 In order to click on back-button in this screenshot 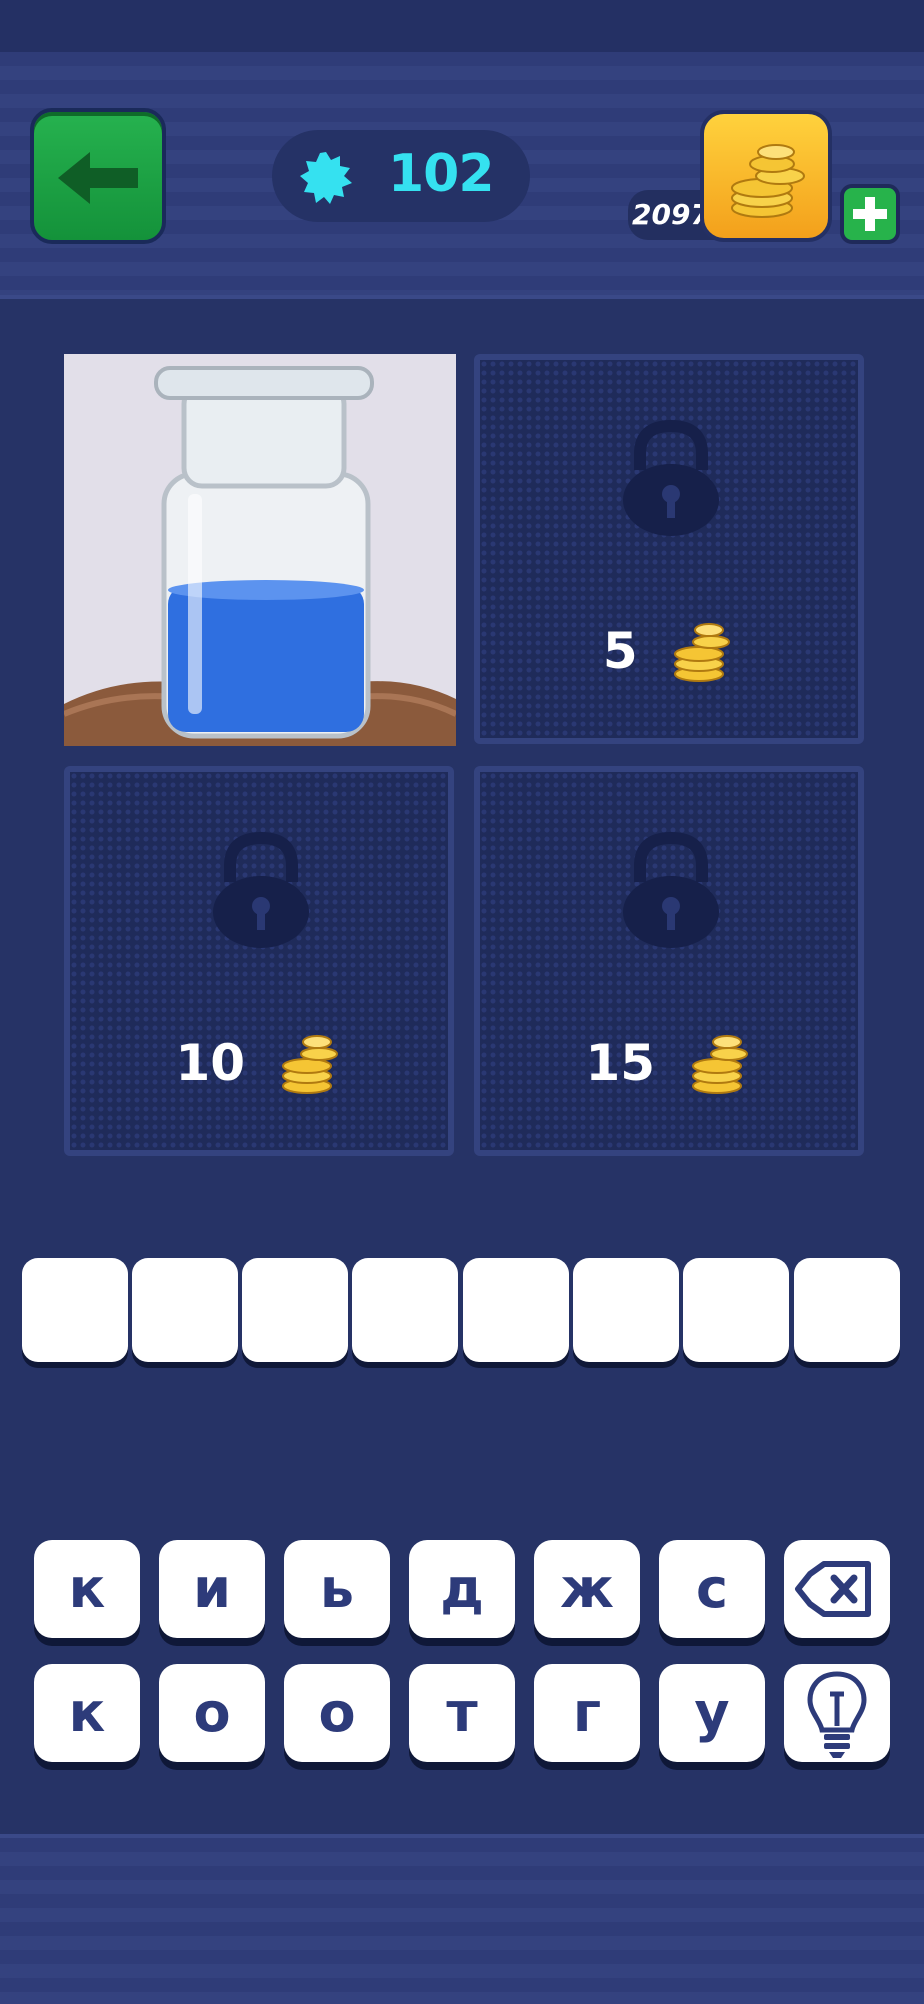, I will do `click(98, 176)`.